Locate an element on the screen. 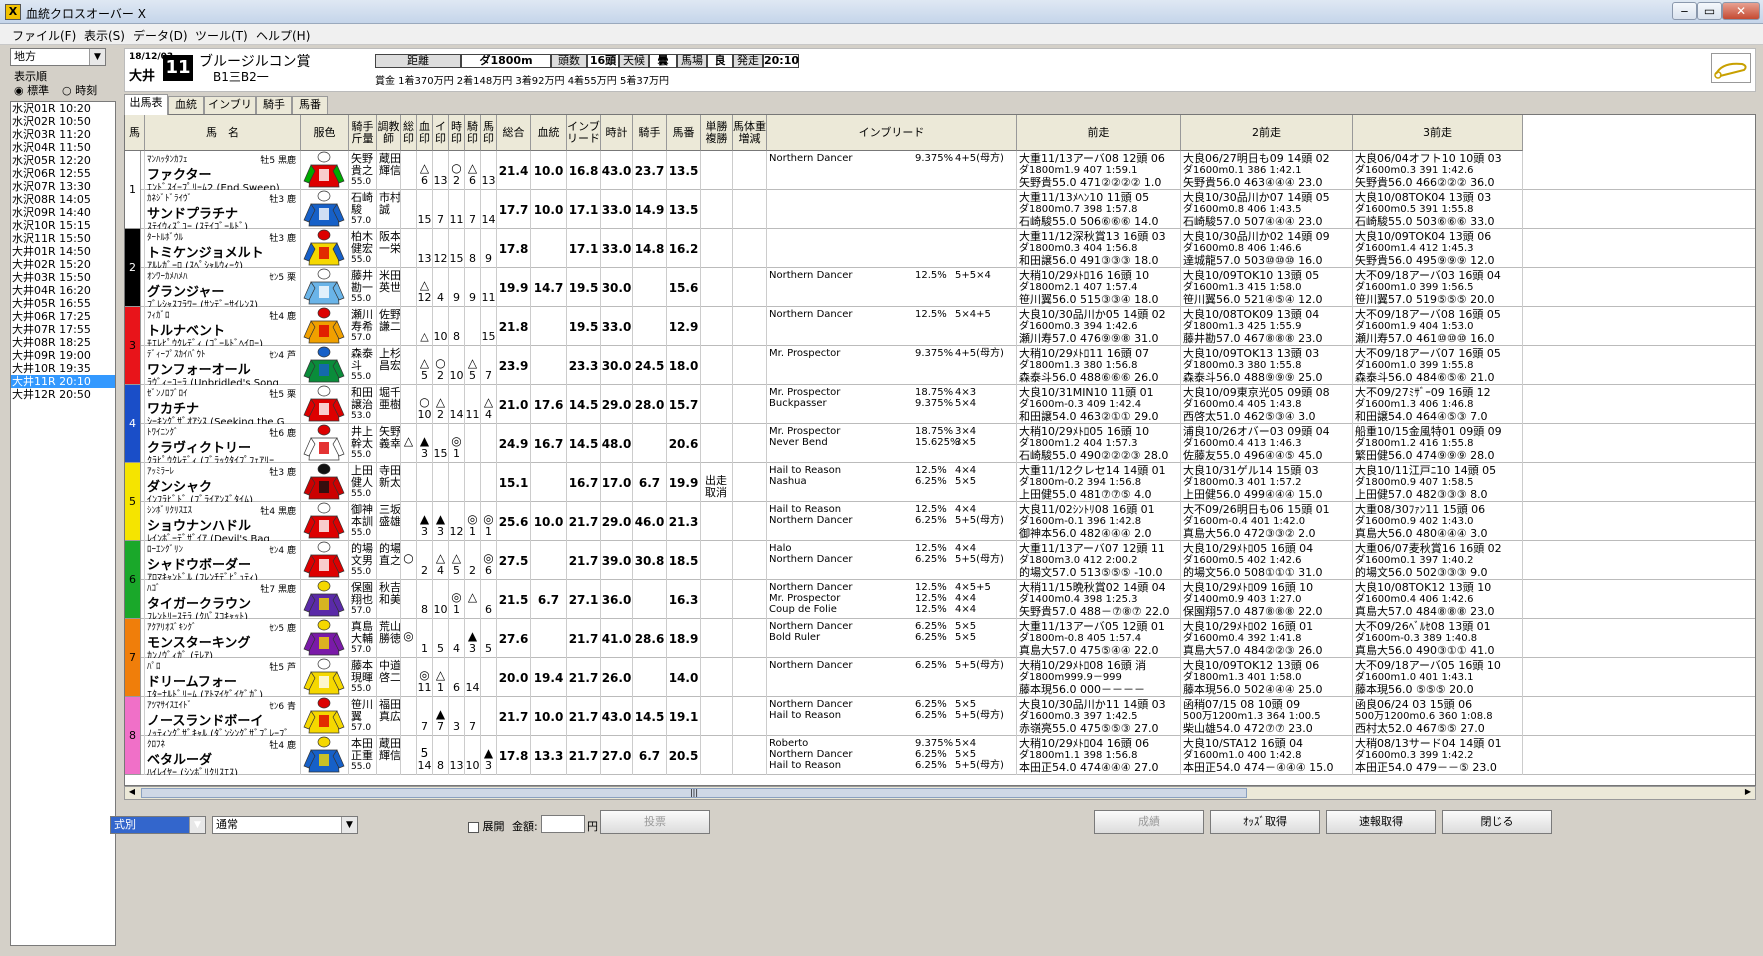 The image size is (1763, 956). horizontal-scrollbar: ◀ ||| ▶ is located at coordinates (940, 793).